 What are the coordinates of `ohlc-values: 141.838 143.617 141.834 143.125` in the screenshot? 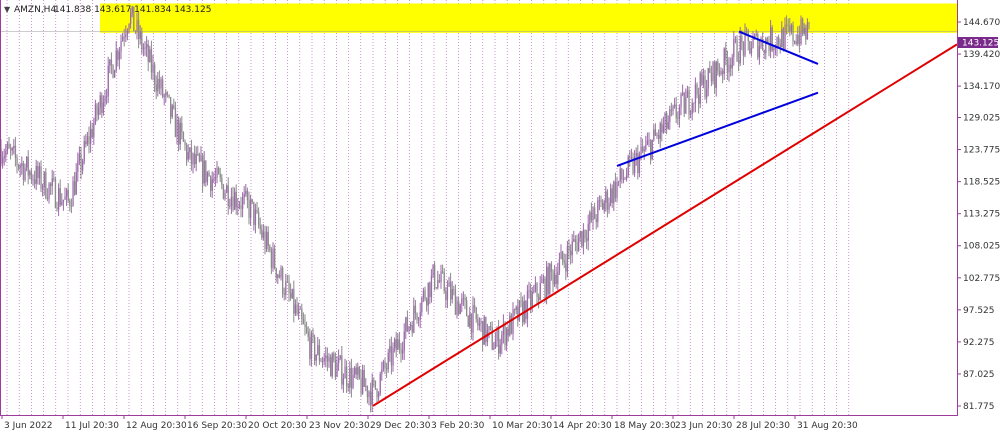 It's located at (132, 10).